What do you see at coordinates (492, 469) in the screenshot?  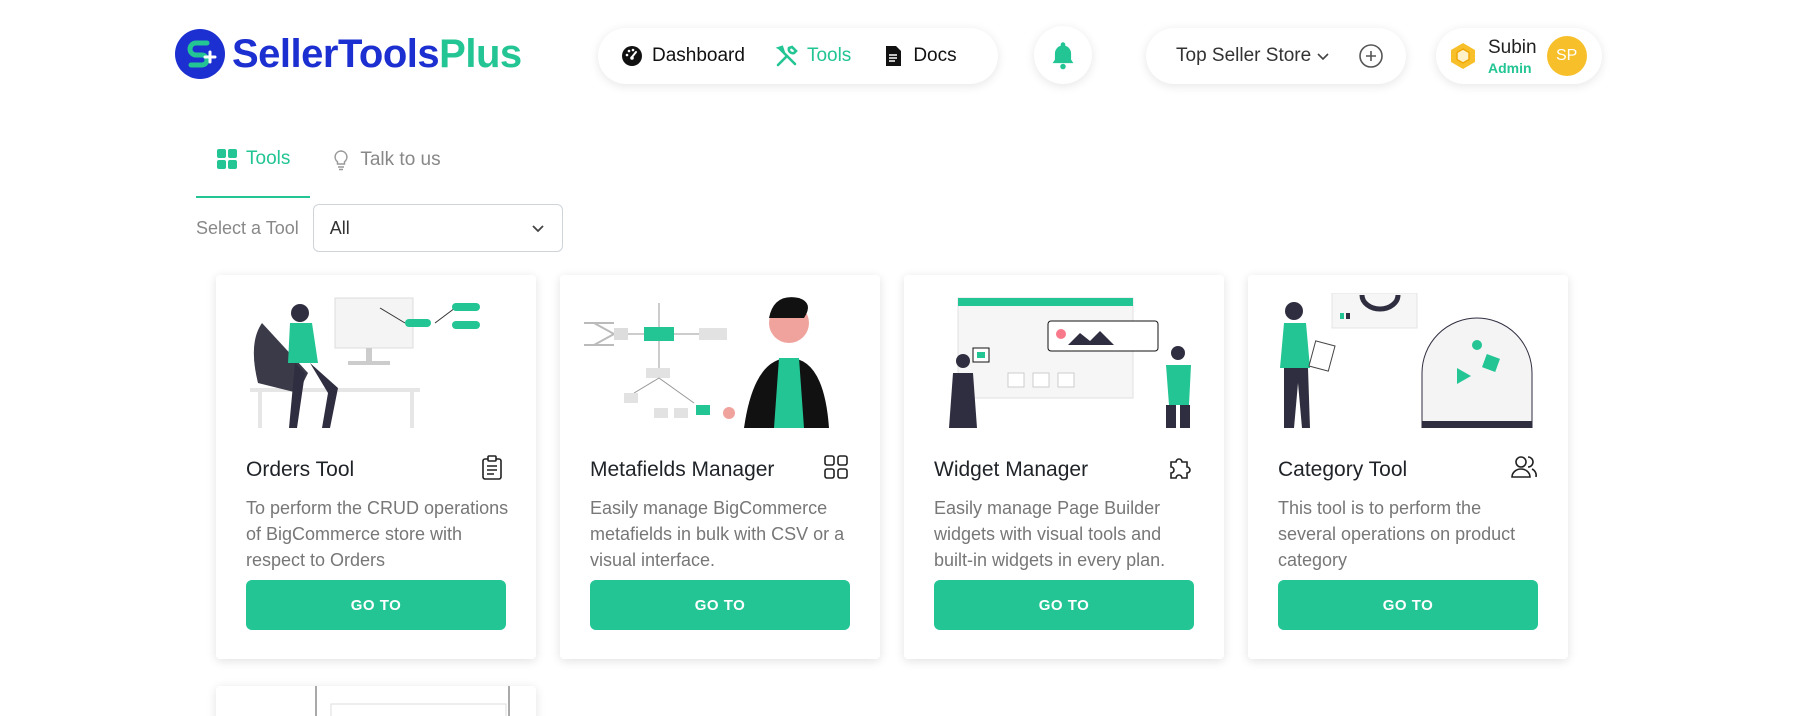 I see `clipboard-icon` at bounding box center [492, 469].